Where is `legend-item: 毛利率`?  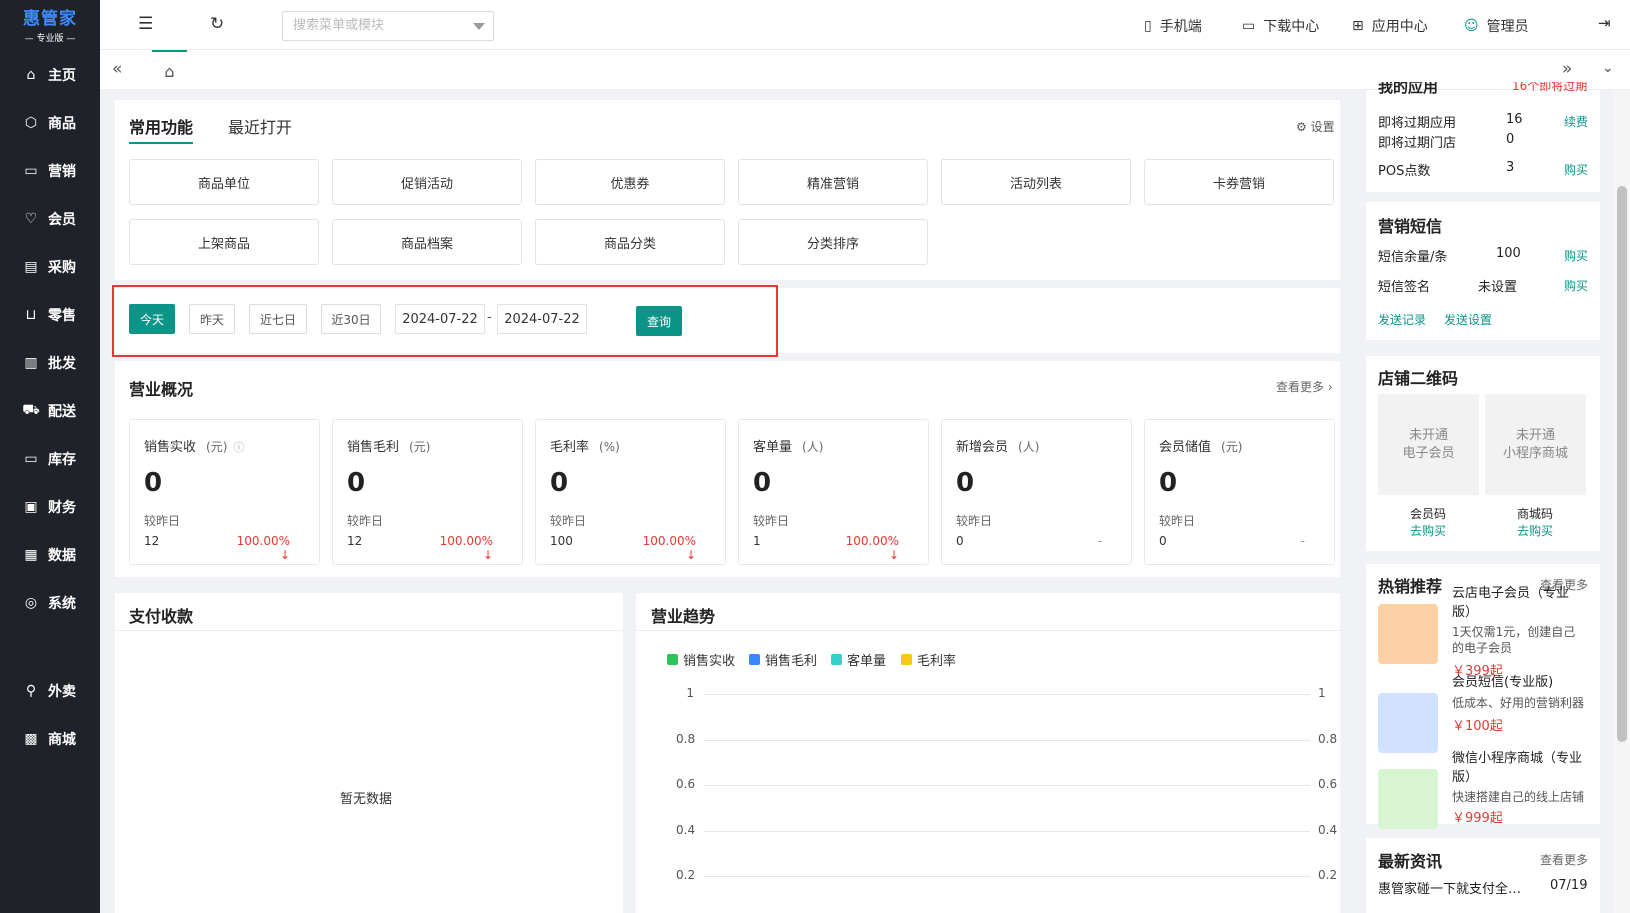
legend-item: 毛利率 is located at coordinates (928, 659).